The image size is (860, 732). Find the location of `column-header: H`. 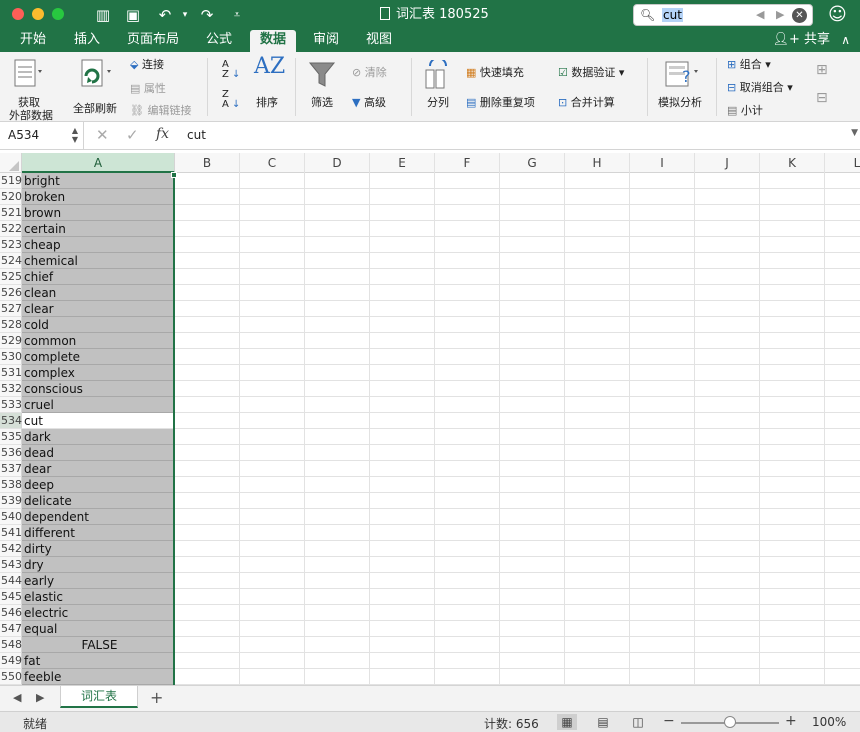

column-header: H is located at coordinates (597, 163).